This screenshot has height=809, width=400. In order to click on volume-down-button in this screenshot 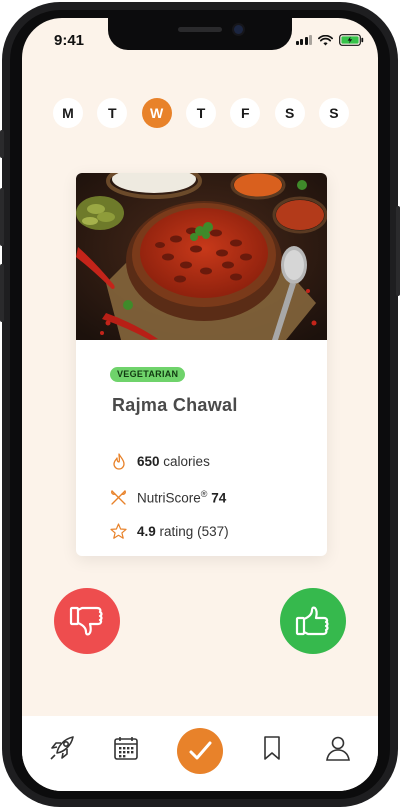, I will do `click(2, 293)`.